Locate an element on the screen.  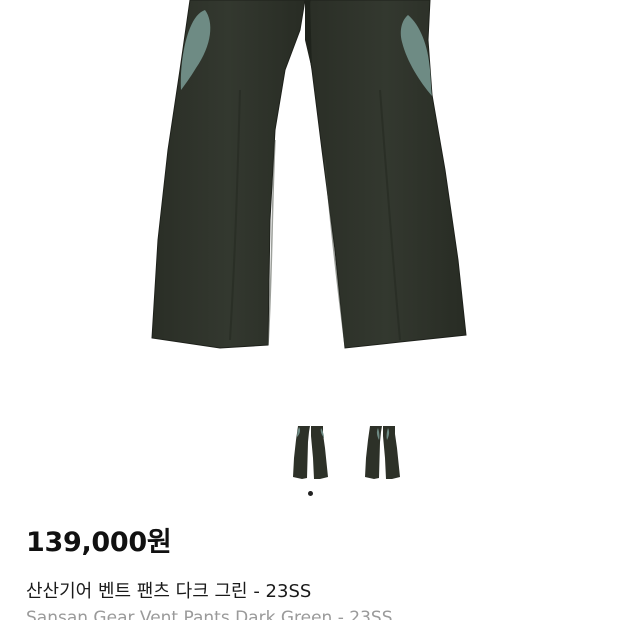
thumbnail-strip is located at coordinates (310, 453).